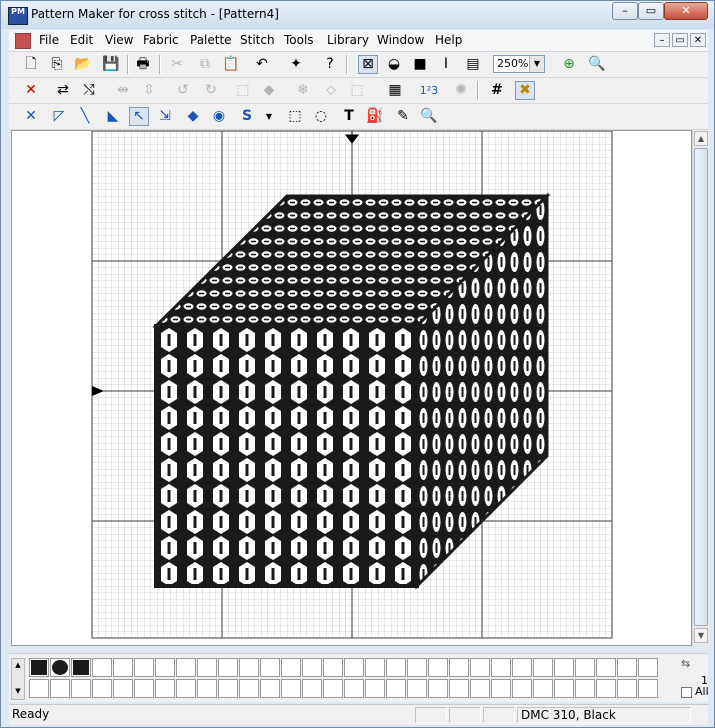 The image size is (715, 728). Describe the element at coordinates (625, 11) in the screenshot. I see `minimize-button: –` at that location.